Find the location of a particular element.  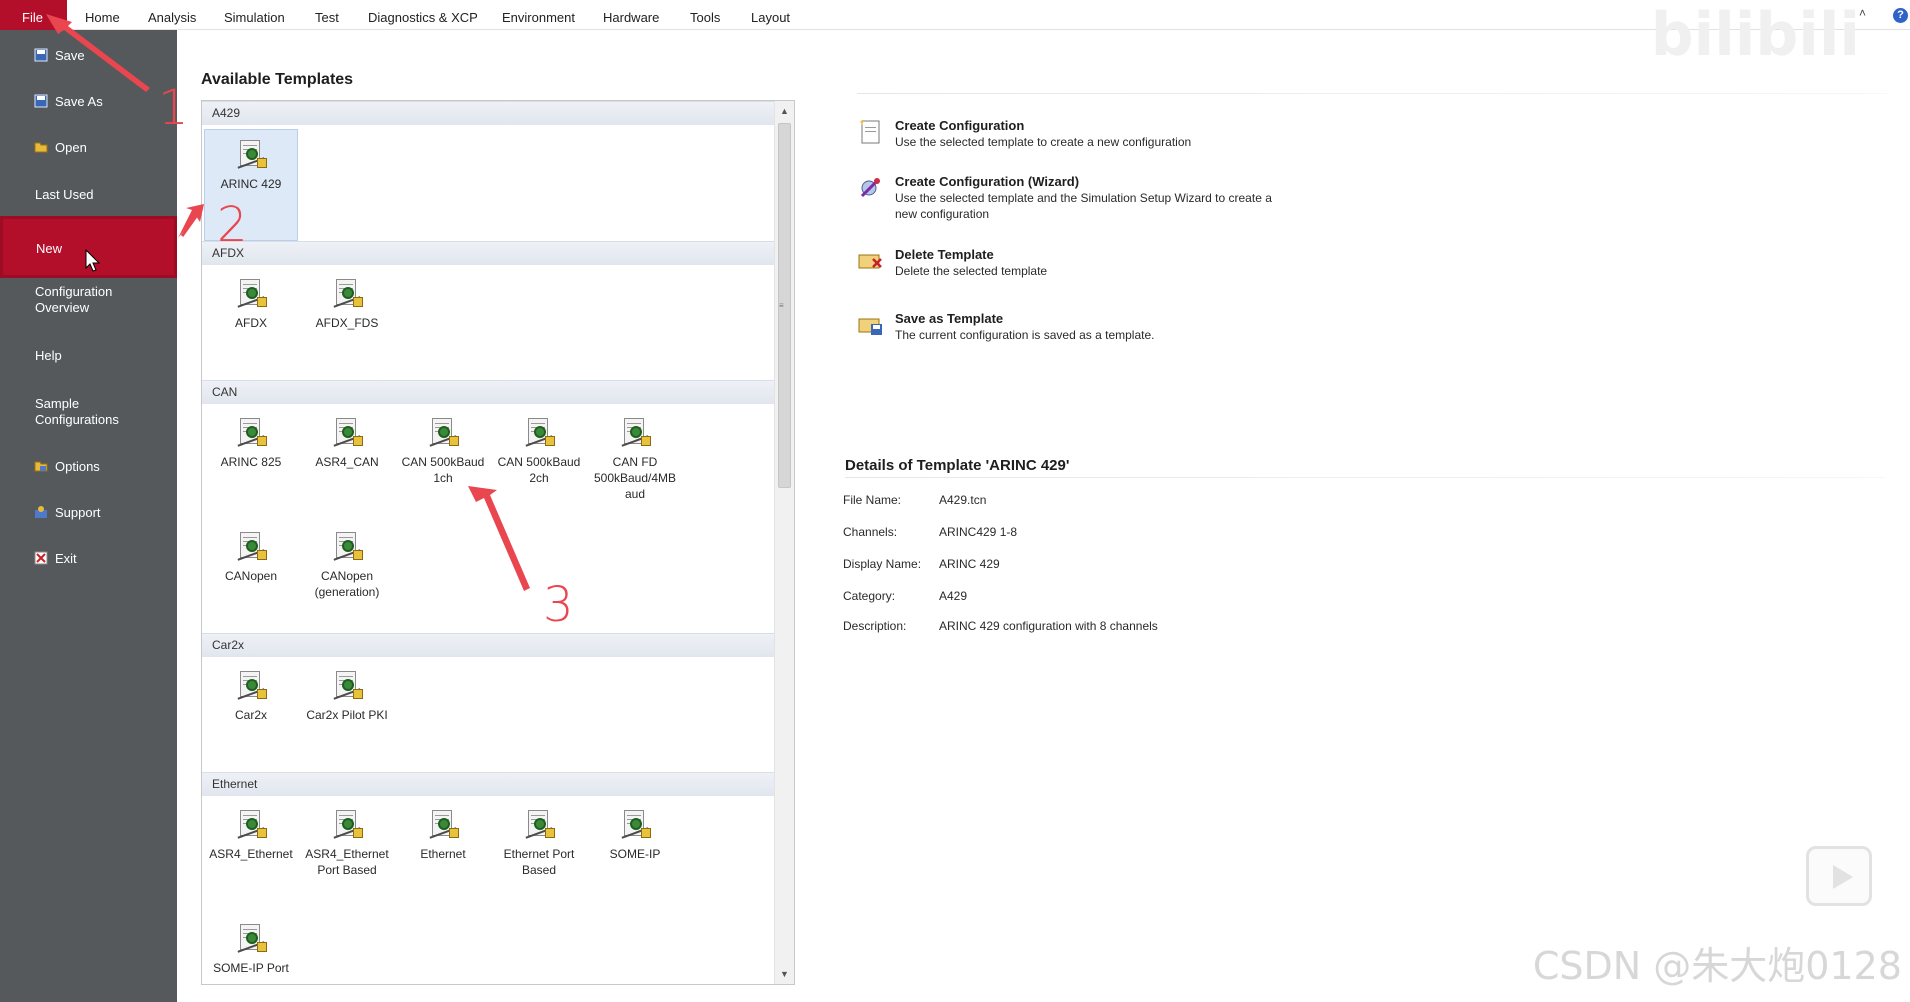

template-item-can-500kbaud-2ch: CAN 500kBaud 2ch is located at coordinates (539, 447).